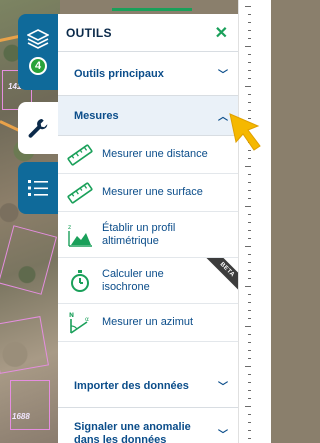 This screenshot has width=320, height=443. Describe the element at coordinates (126, 286) in the screenshot. I see `item-label-line2: isochrone` at that location.